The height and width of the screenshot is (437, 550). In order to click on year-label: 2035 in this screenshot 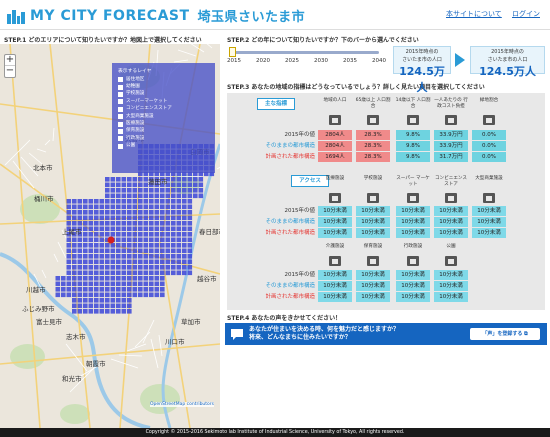, I will do `click(350, 61)`.